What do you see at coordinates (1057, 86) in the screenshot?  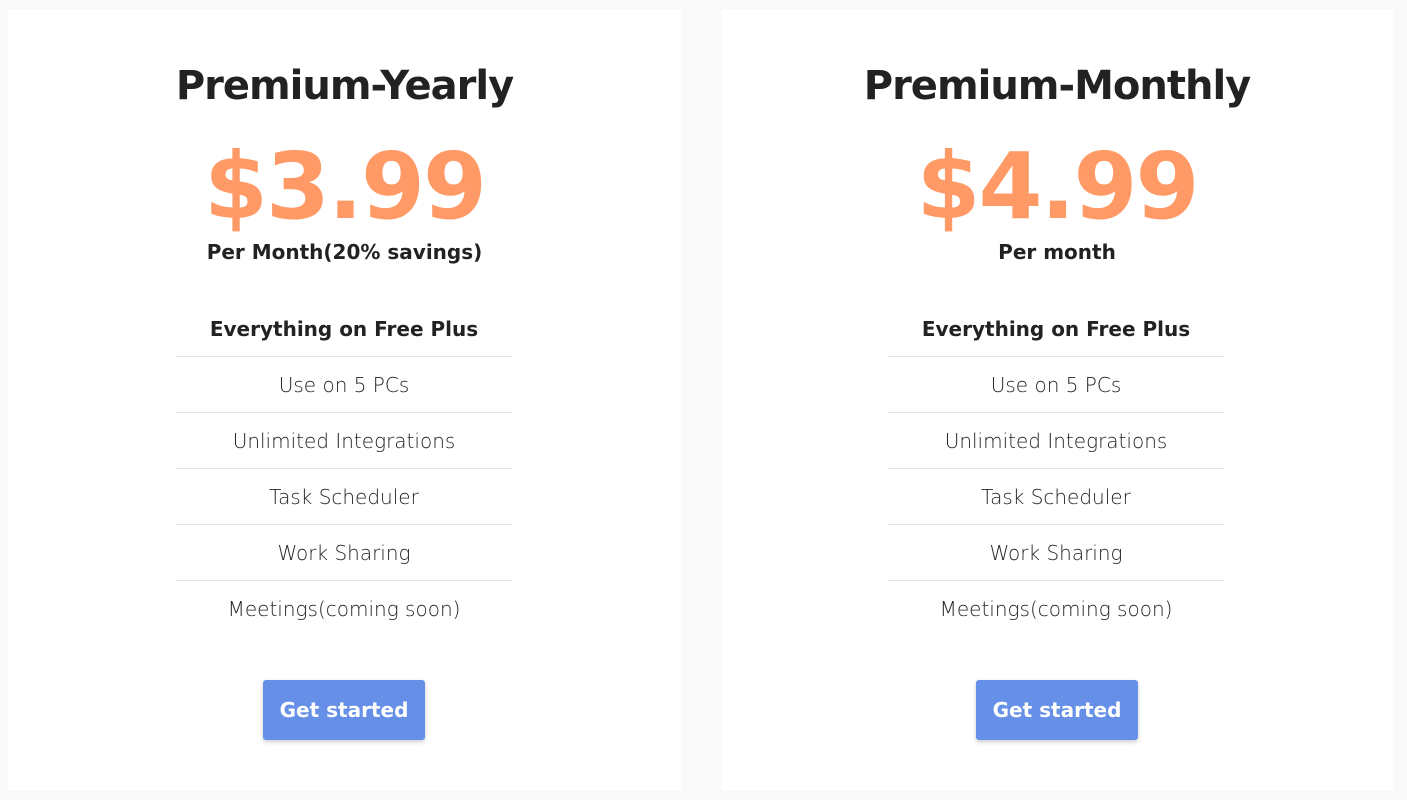 I see `plan-title: Premium-Monthly` at bounding box center [1057, 86].